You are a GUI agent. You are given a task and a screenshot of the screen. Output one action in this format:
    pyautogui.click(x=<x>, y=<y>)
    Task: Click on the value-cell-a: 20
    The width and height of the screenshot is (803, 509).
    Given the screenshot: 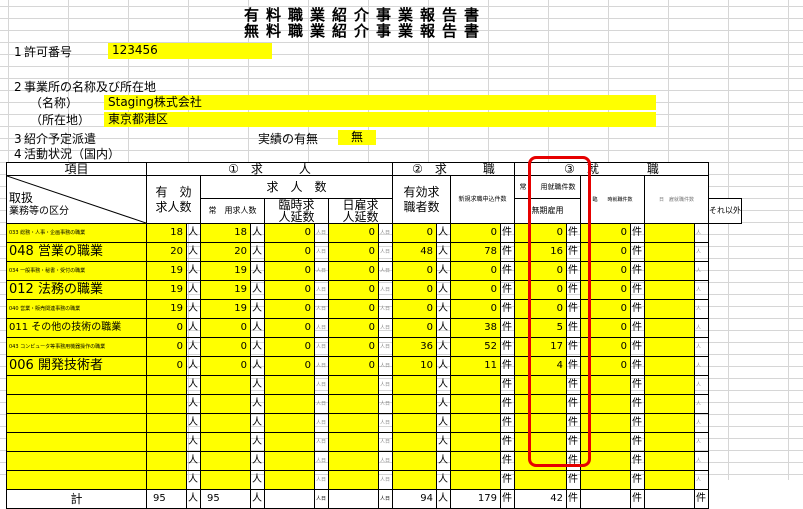 What is the action you would take?
    pyautogui.click(x=166, y=252)
    